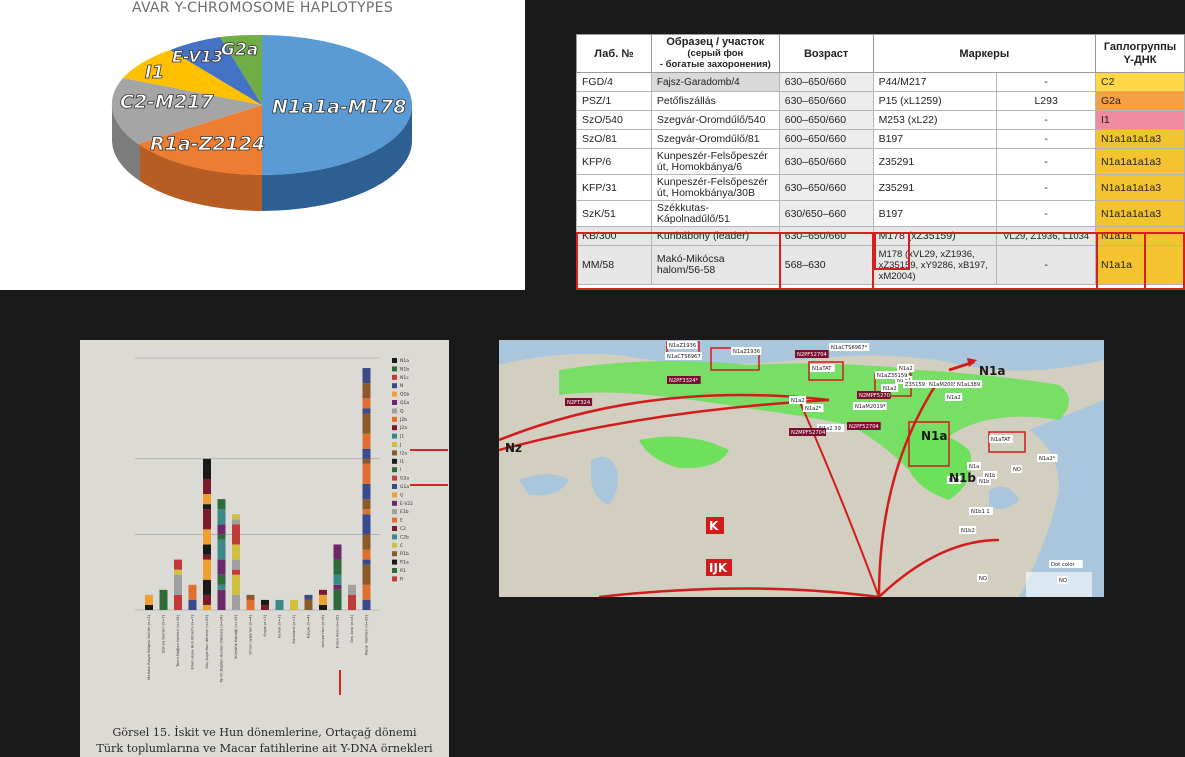 The width and height of the screenshot is (1185, 757). What do you see at coordinates (826, 53) in the screenshot?
I see `header-age: Возраст` at bounding box center [826, 53].